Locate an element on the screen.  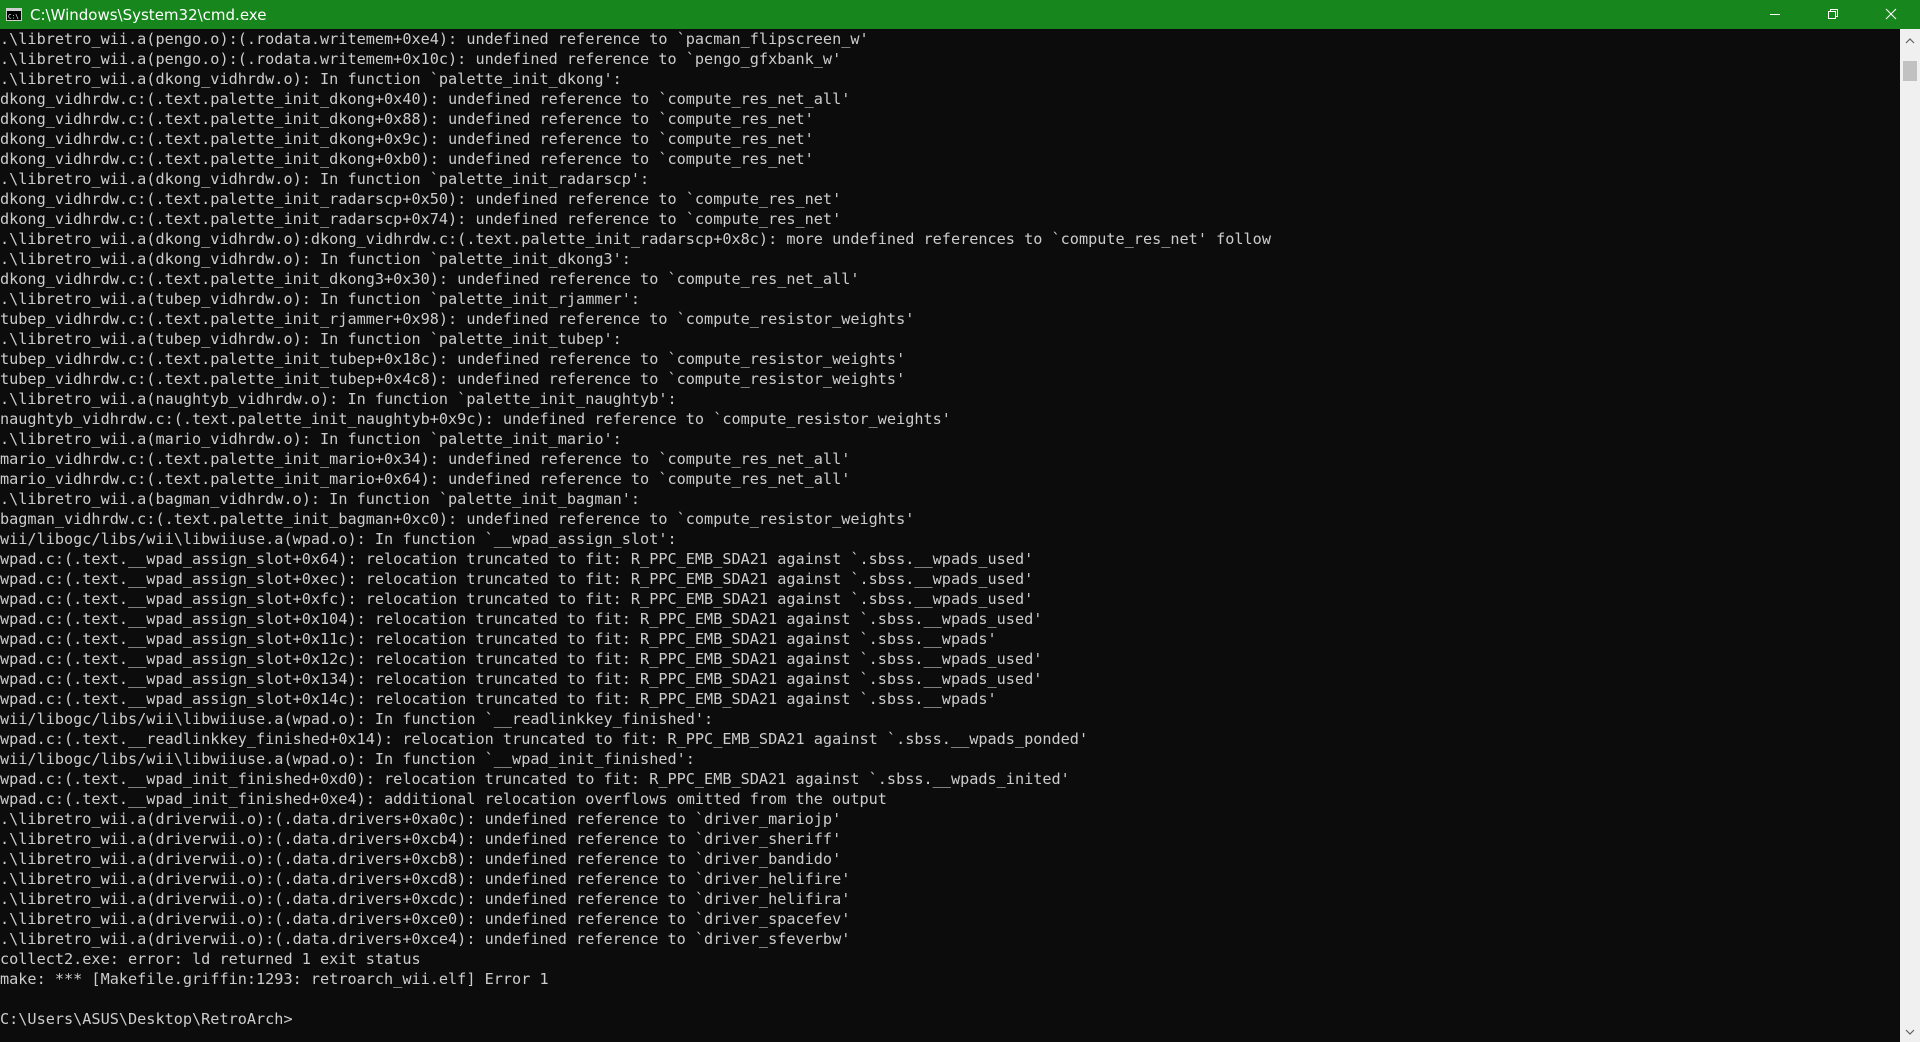
minimize-button is located at coordinates (1775, 14).